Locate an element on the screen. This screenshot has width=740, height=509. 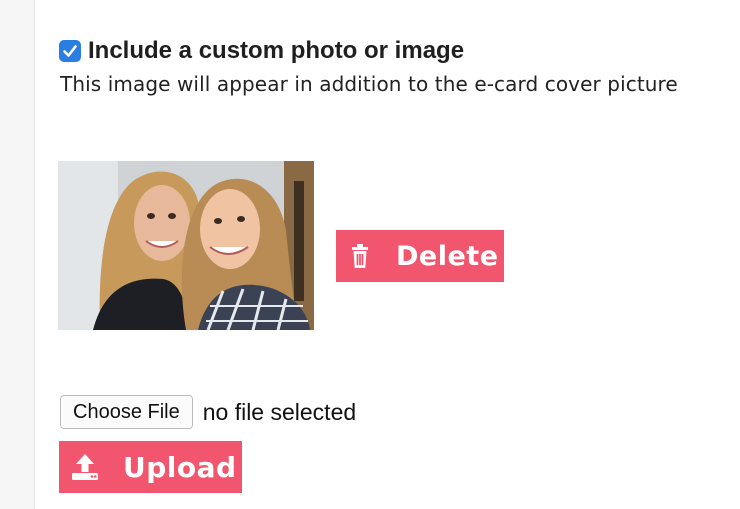
checkmark-icon is located at coordinates (70, 51).